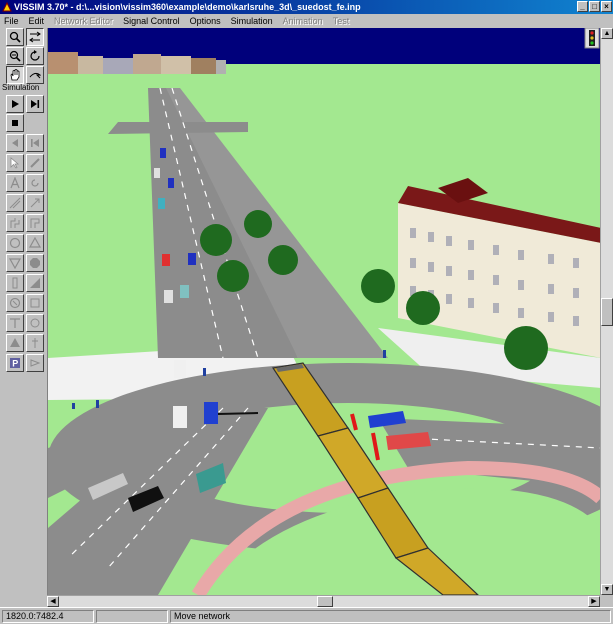 Image resolution: width=613 pixels, height=624 pixels. I want to click on step-forward-icon, so click(35, 104).